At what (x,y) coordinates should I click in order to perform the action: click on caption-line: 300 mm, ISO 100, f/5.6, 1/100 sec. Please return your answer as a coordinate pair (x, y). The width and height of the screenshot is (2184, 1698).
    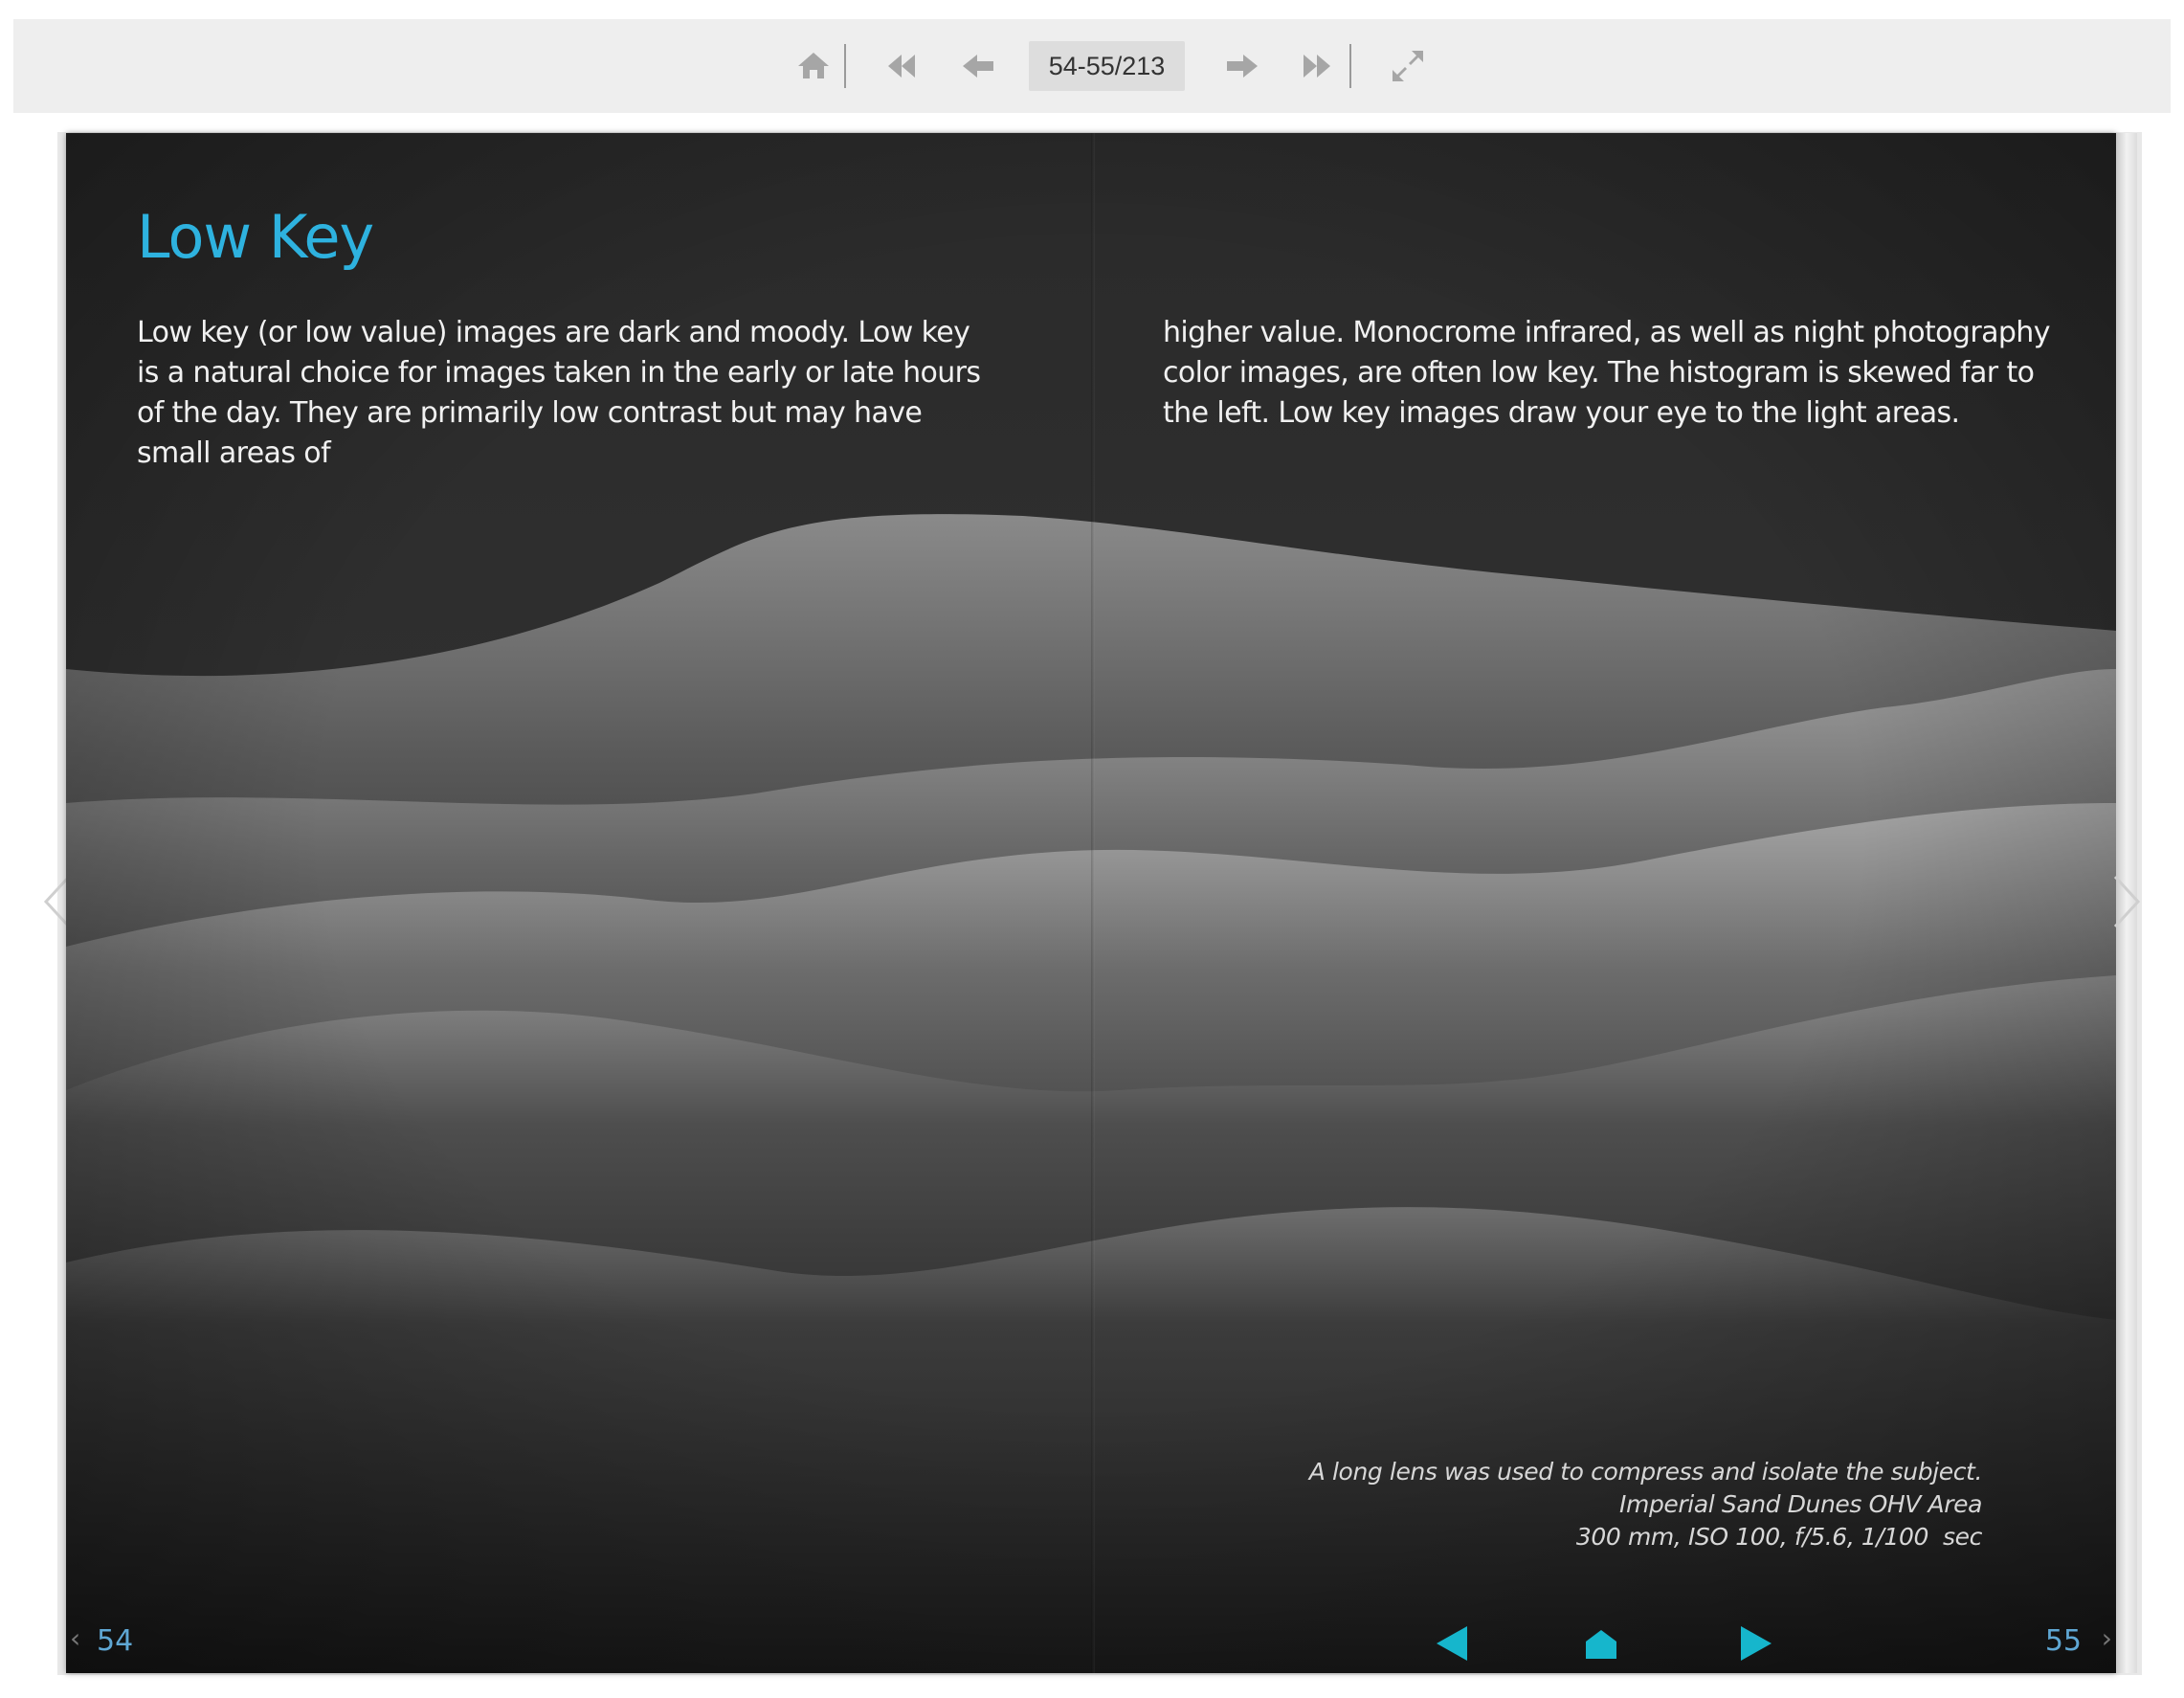
    Looking at the image, I should click on (1779, 1537).